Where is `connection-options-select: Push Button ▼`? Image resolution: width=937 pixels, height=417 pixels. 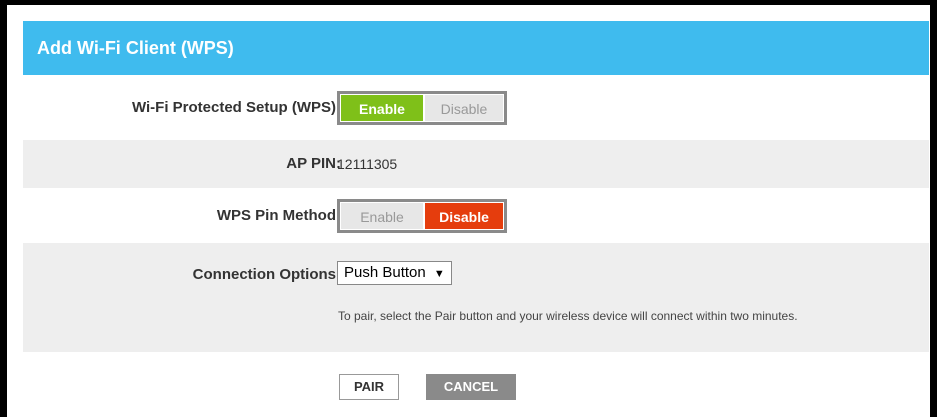
connection-options-select: Push Button ▼ is located at coordinates (394, 273).